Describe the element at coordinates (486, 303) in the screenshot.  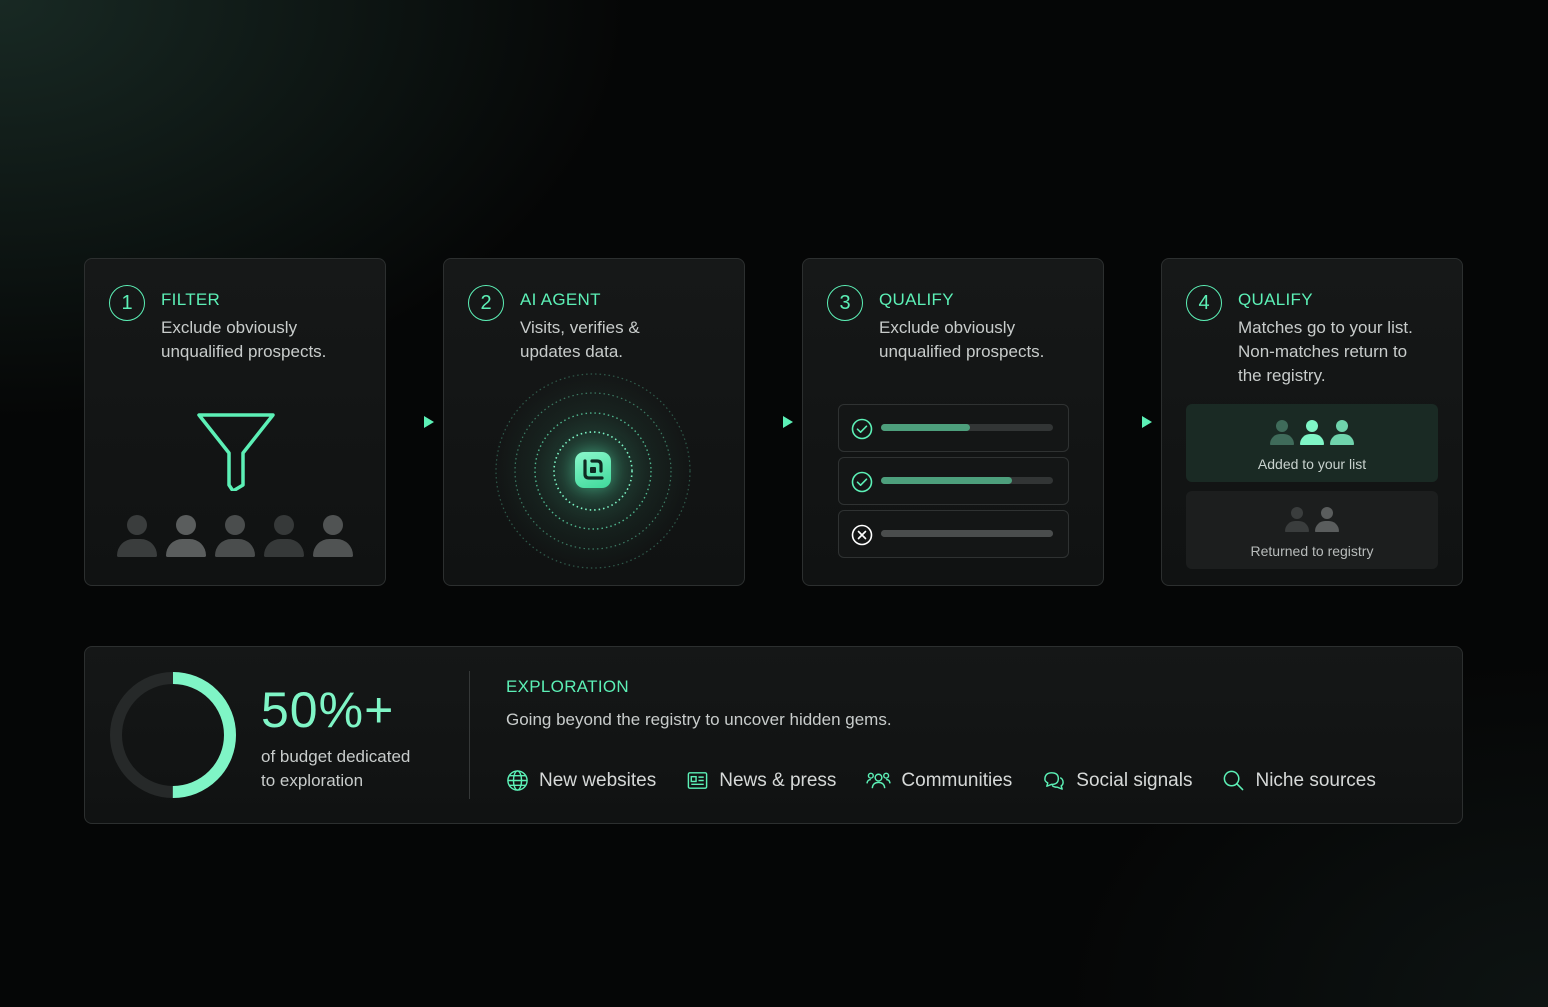
I see `step-number: 2` at that location.